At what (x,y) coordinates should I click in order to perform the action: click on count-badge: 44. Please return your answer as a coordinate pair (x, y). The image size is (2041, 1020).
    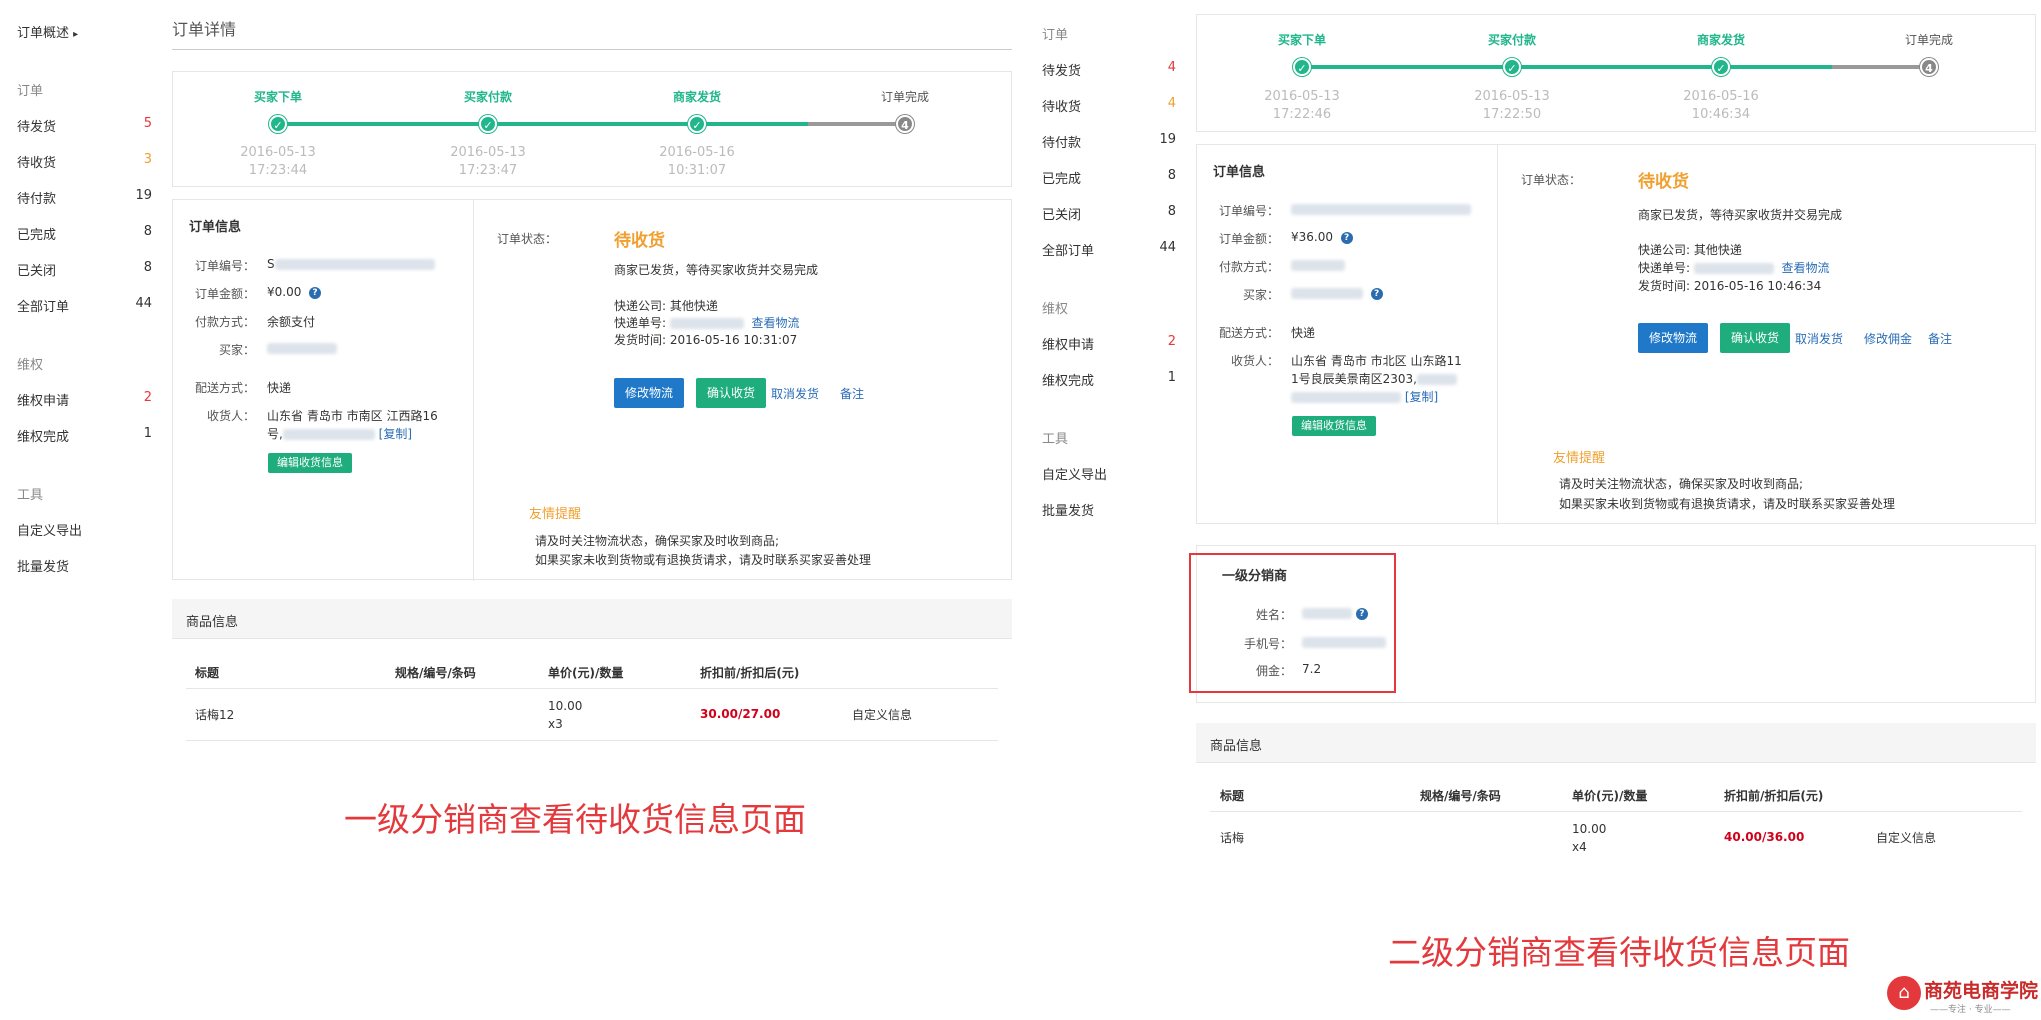
    Looking at the image, I should click on (1167, 247).